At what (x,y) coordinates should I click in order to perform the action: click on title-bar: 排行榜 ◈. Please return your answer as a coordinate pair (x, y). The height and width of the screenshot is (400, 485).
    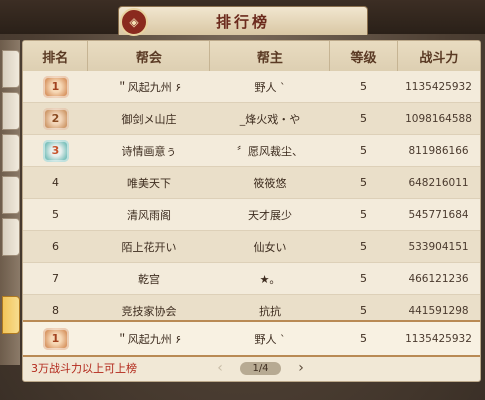
    Looking at the image, I should click on (242, 18).